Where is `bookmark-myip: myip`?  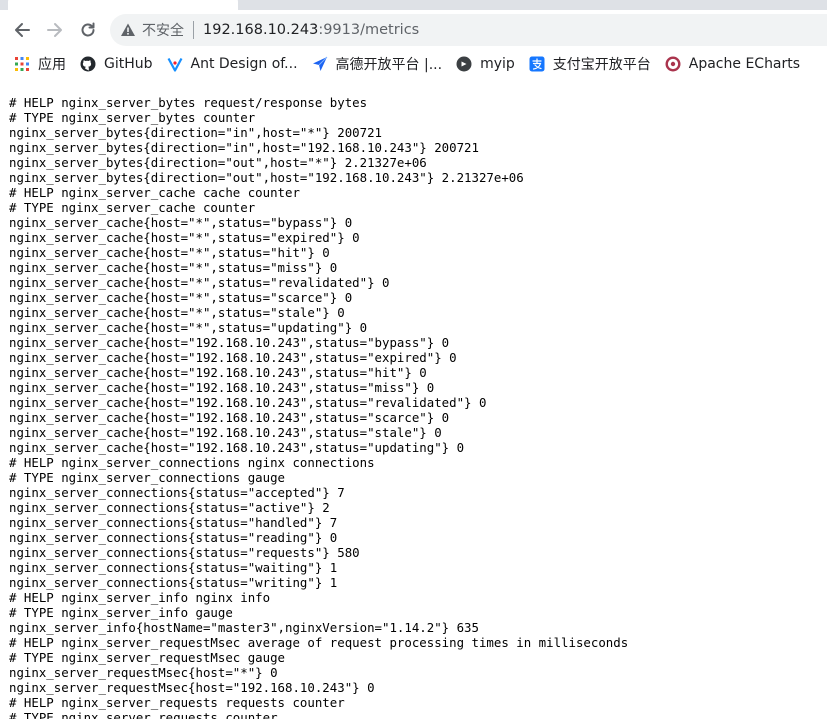
bookmark-myip: myip is located at coordinates (485, 64).